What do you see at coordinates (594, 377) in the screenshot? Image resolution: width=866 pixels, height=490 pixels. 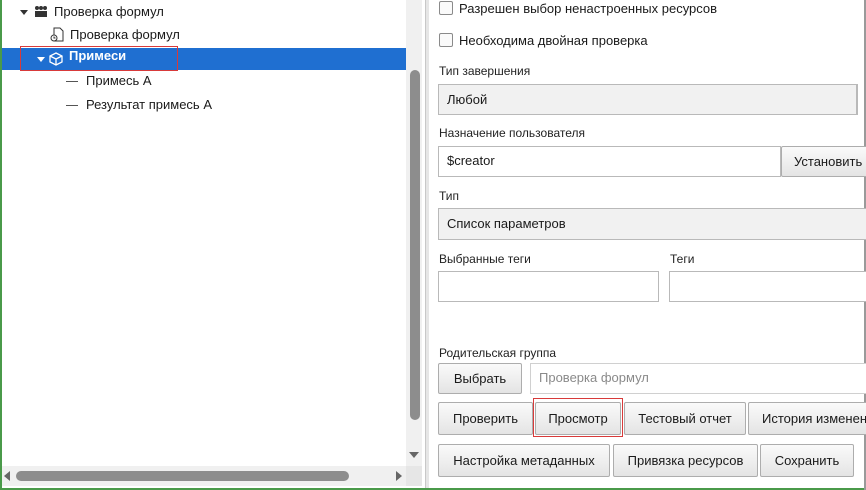 I see `parent-group-placeholder: Проверка формул` at bounding box center [594, 377].